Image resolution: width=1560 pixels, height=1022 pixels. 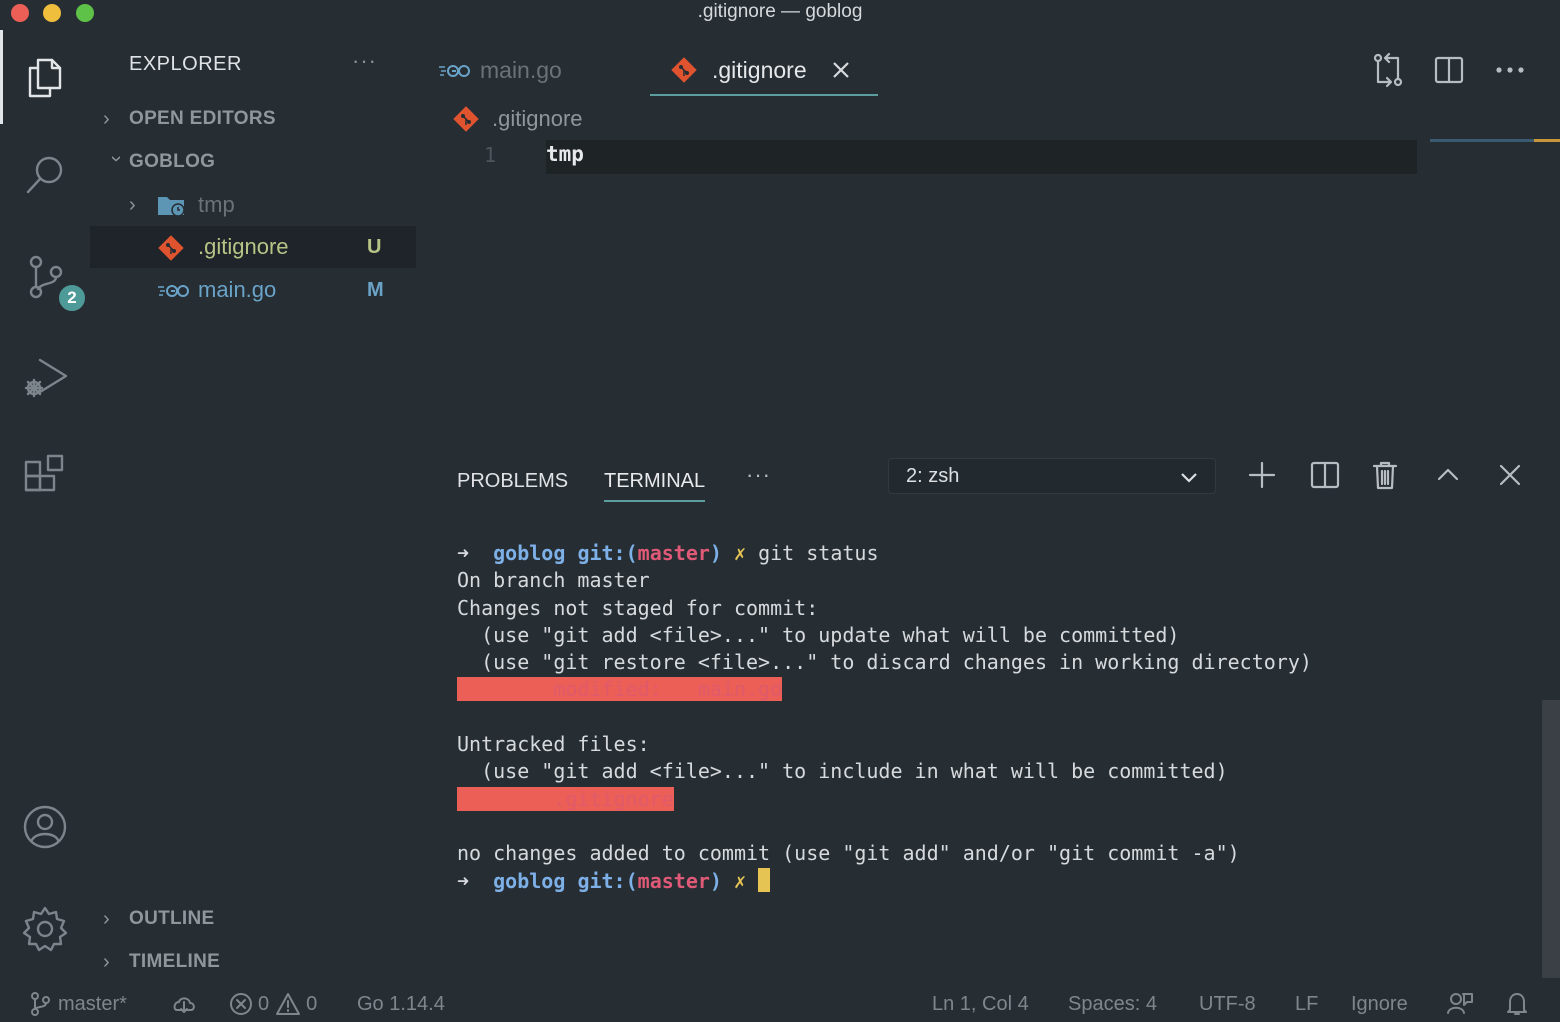 I want to click on terminal-line: On branch master, so click(x=553, y=580).